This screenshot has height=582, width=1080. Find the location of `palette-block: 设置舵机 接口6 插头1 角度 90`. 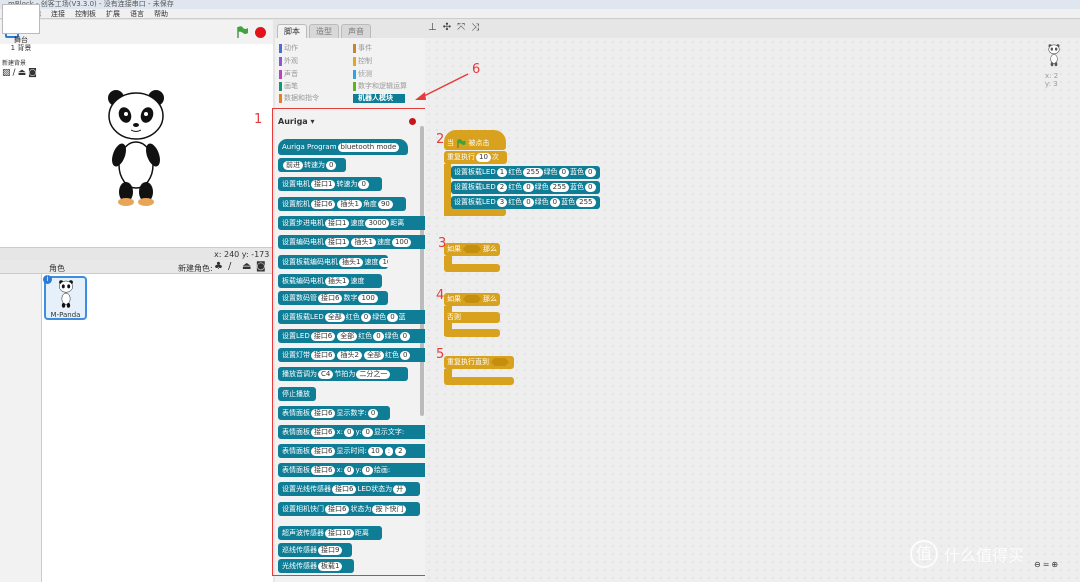

palette-block: 设置舵机 接口6 插头1 角度 90 is located at coordinates (342, 204).